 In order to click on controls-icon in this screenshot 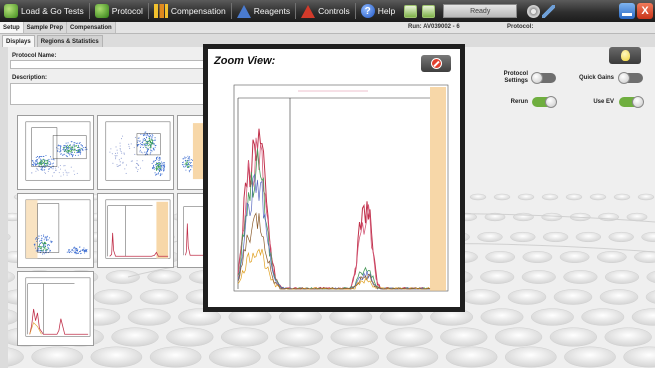, I will do `click(308, 11)`.